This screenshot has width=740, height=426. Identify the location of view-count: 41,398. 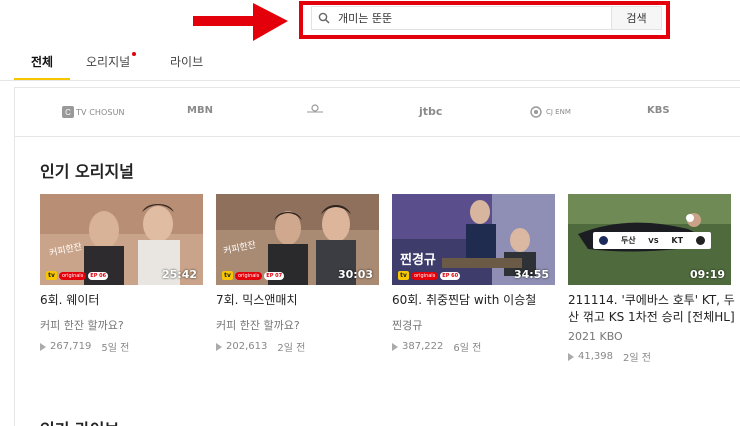
(595, 356).